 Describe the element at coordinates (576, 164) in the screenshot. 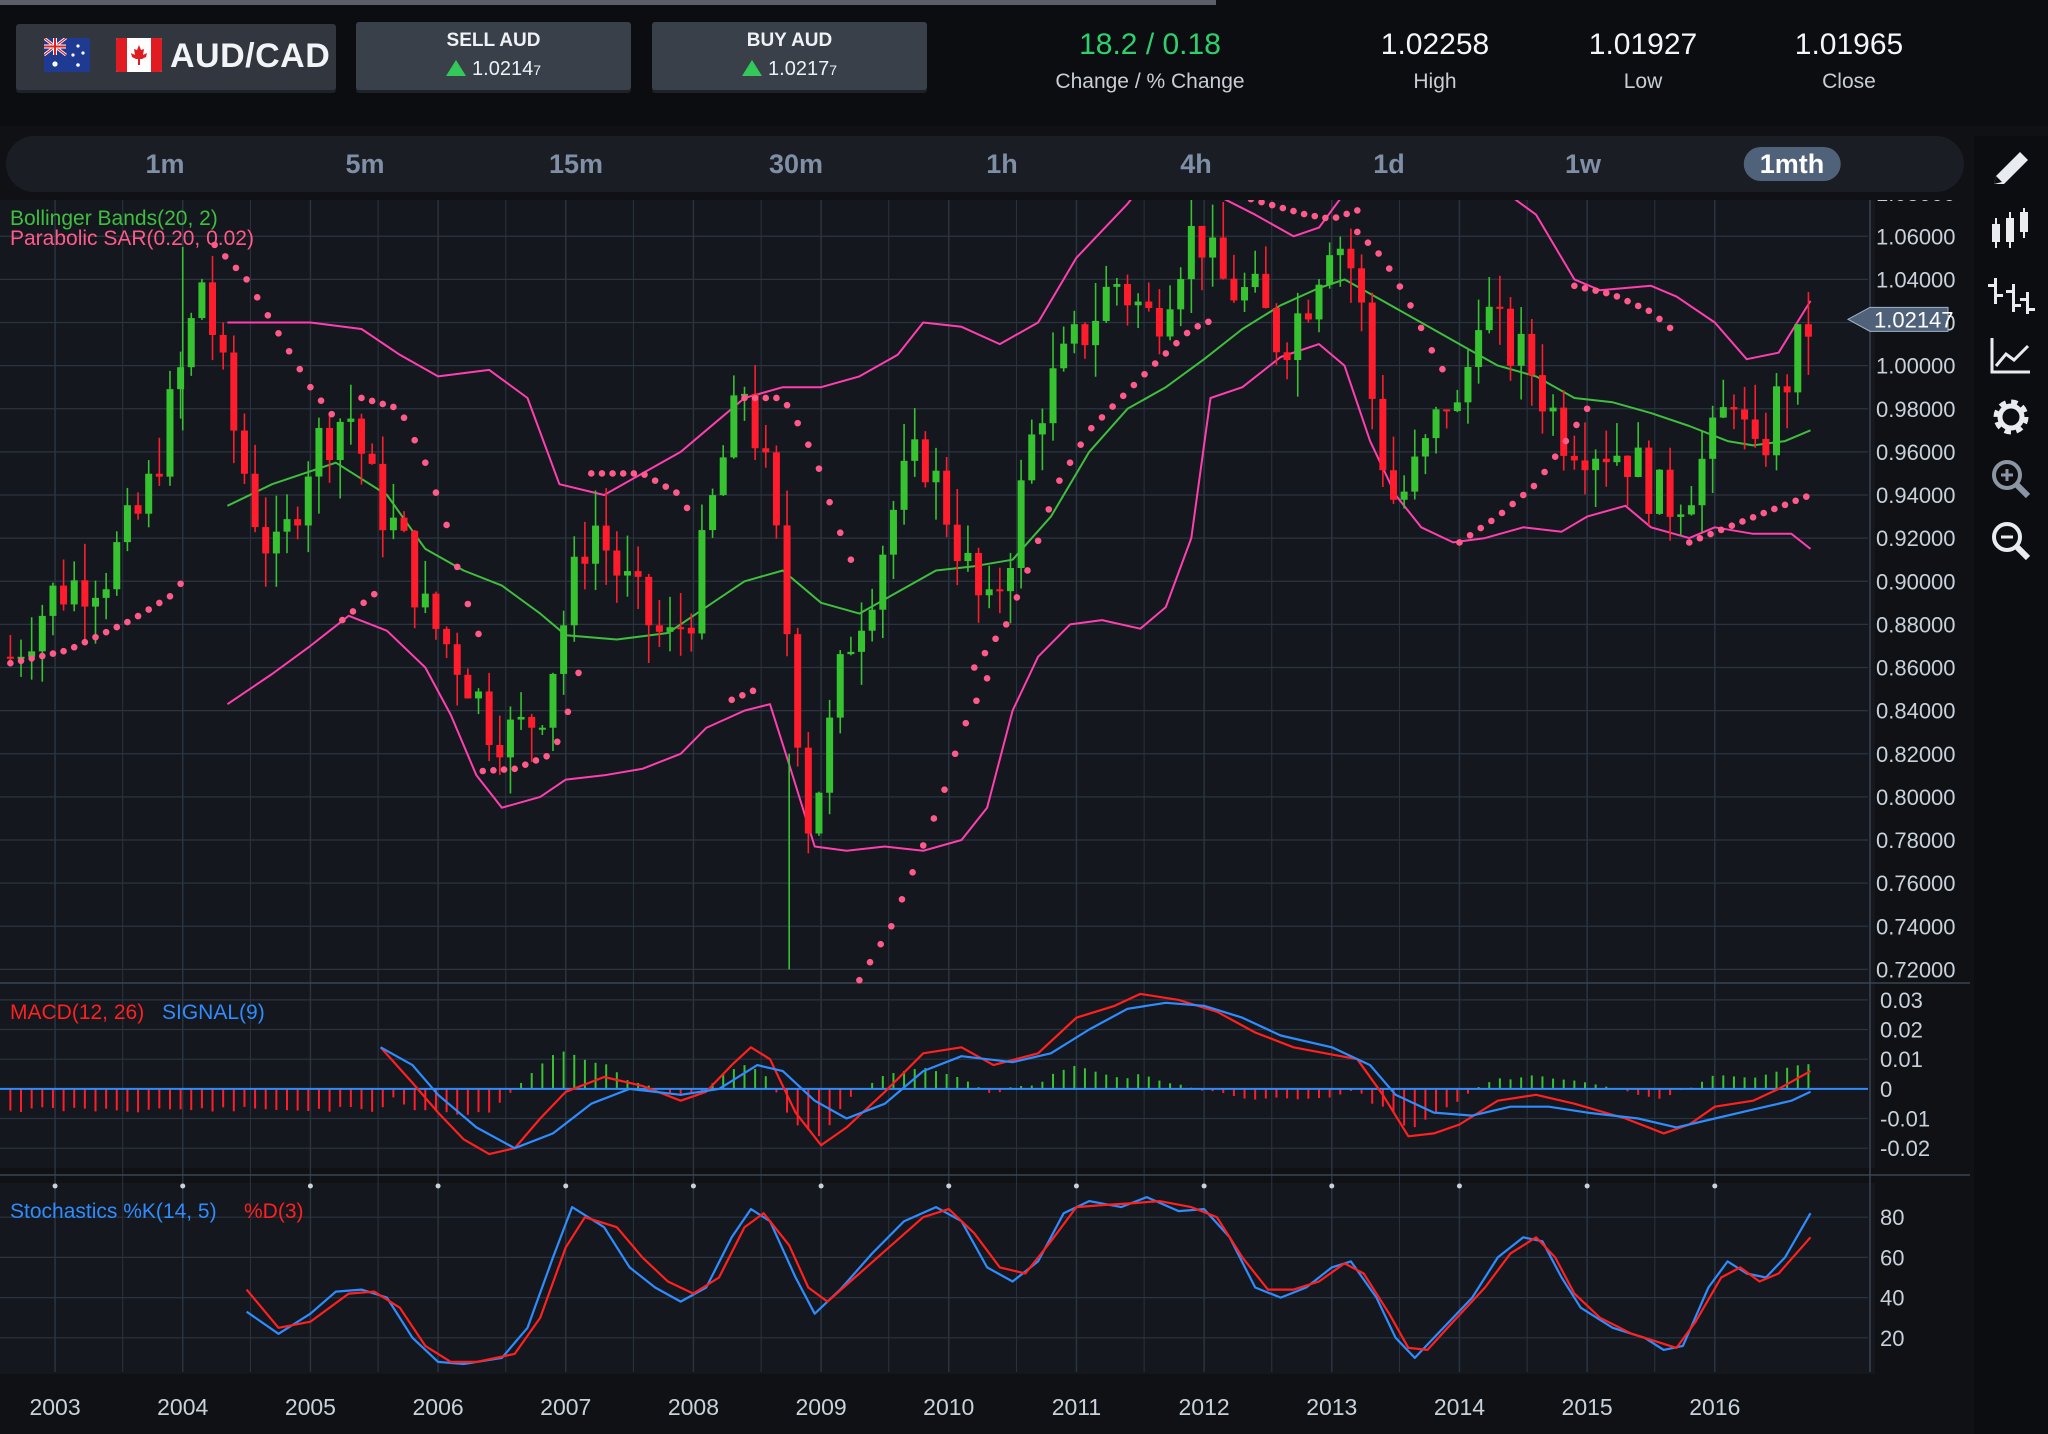

I see `tab-15m: 15m` at that location.